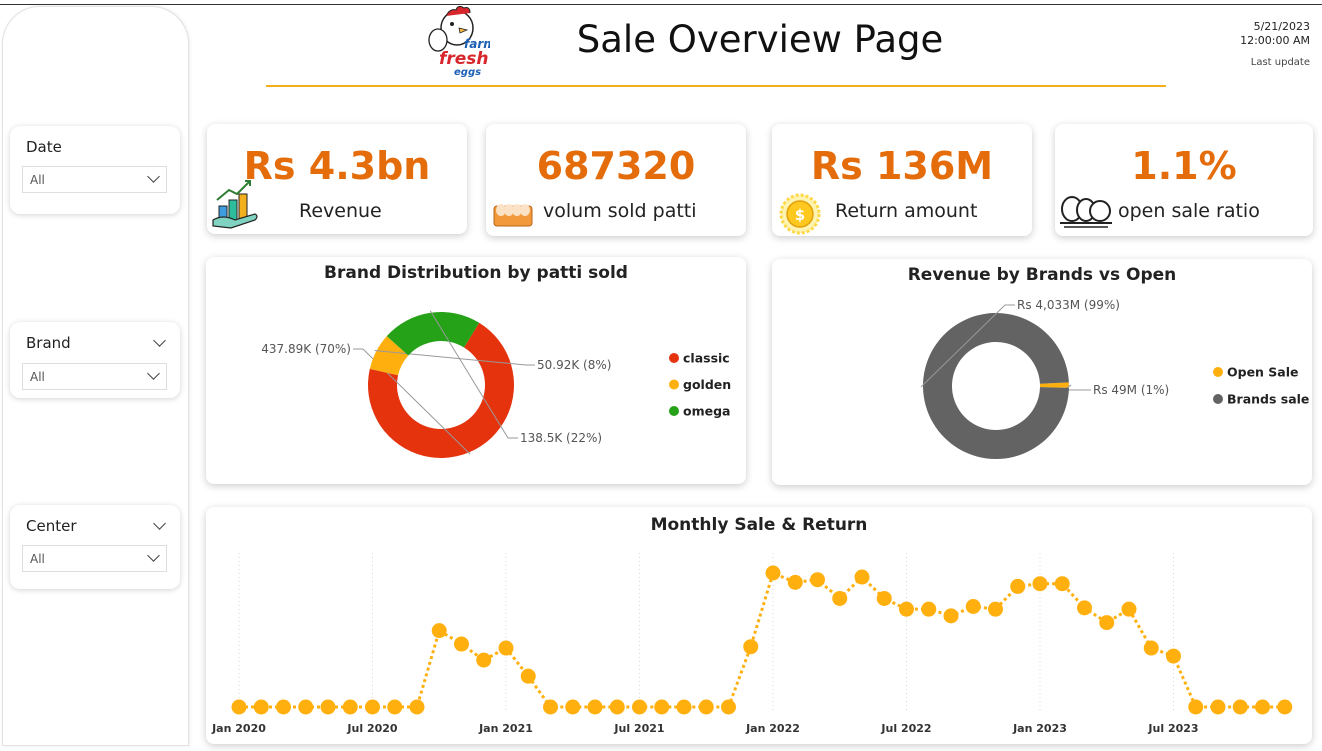 The height and width of the screenshot is (751, 1322). I want to click on farm-fresh-eggs-logo: farm fresh eggs, so click(459, 42).